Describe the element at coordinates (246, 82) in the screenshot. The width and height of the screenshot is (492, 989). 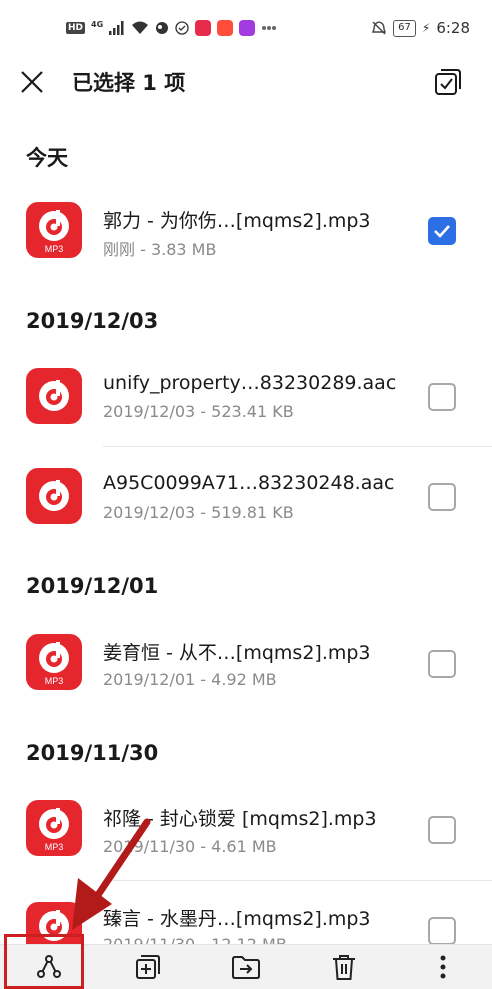
I see `selection-toolbar: 已选择 1 项` at that location.